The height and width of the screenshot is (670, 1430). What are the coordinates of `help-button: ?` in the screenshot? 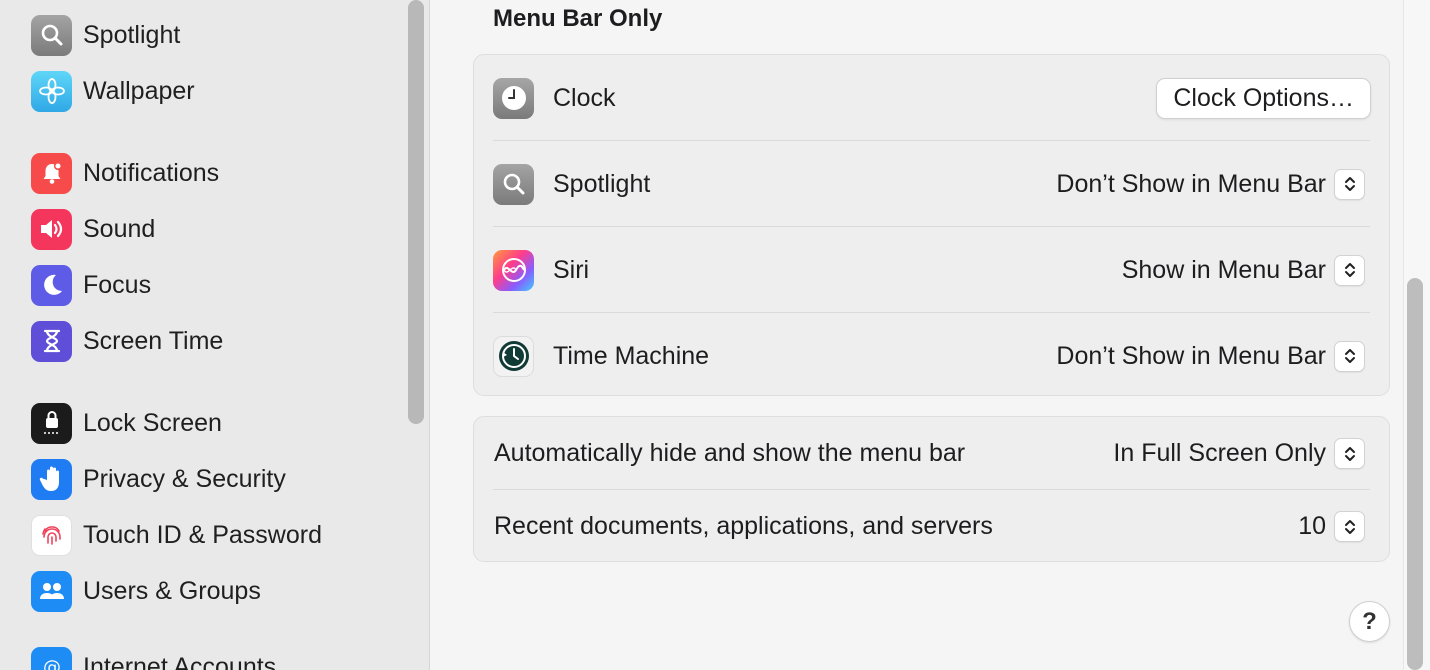 It's located at (1369, 621).